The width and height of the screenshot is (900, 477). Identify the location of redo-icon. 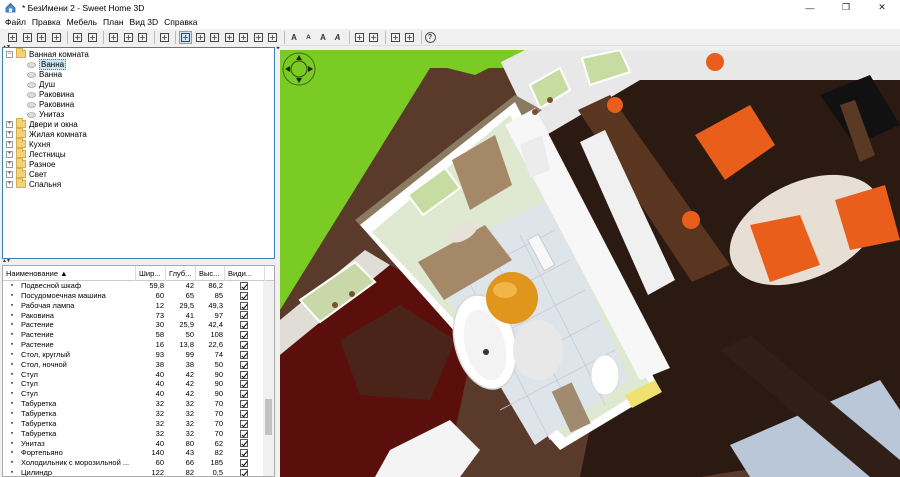
(92, 37).